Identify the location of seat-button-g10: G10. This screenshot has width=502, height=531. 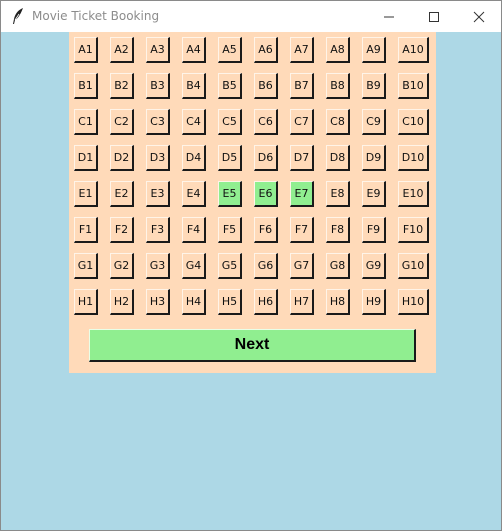
(413, 266).